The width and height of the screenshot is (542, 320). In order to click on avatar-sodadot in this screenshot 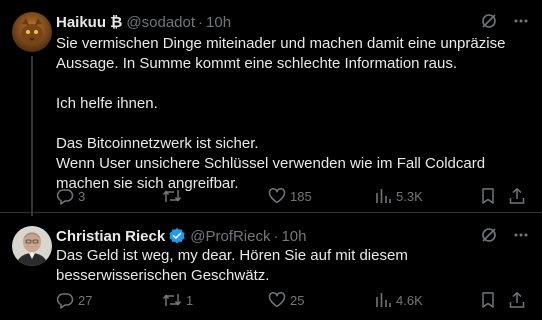, I will do `click(32, 32)`.